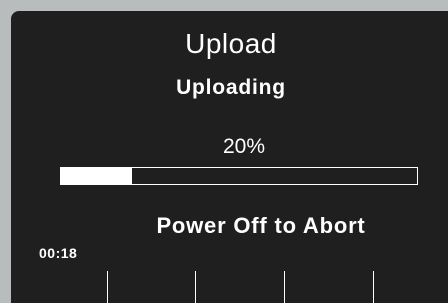  I want to click on progress-bar, so click(239, 176).